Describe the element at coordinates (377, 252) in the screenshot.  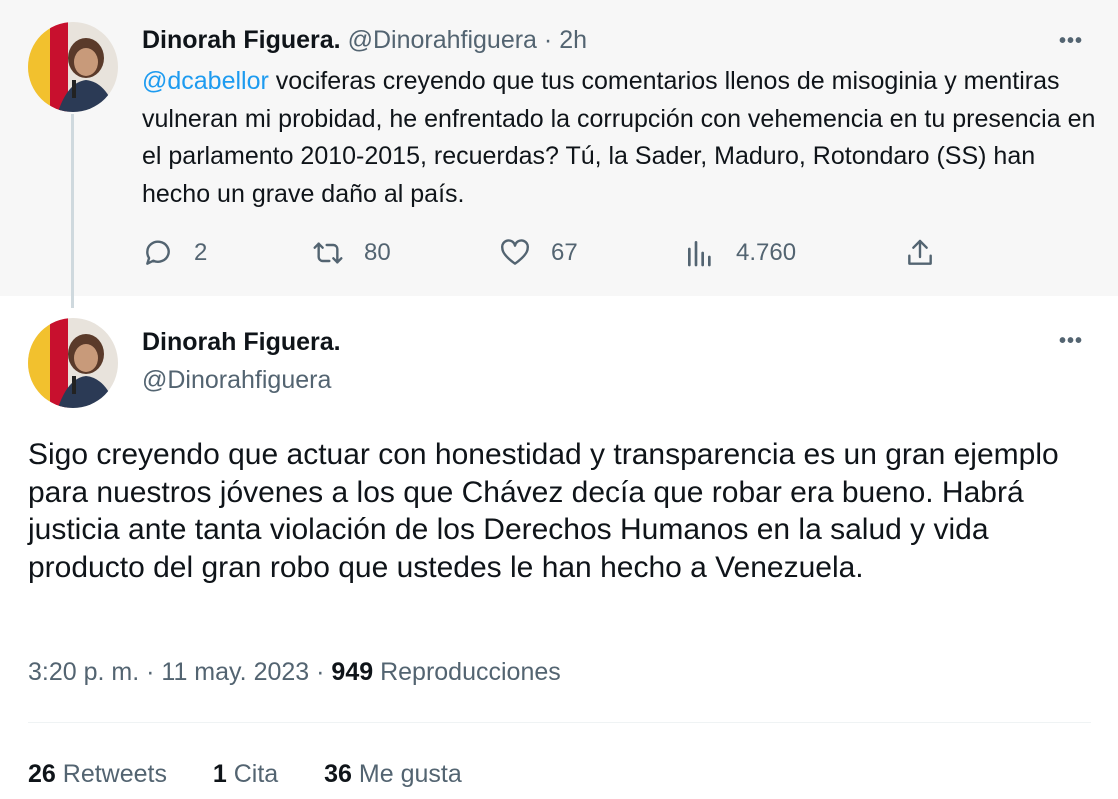
I see `retweet-count: 80` at that location.